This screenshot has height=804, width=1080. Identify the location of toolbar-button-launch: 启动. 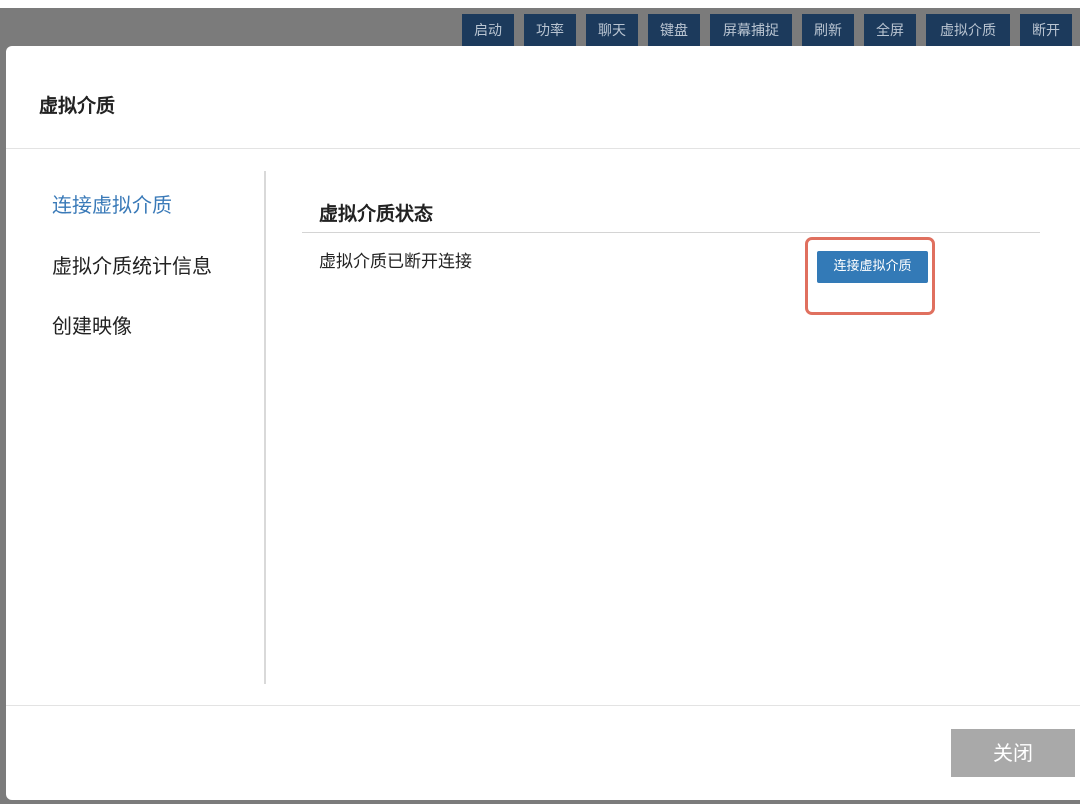
(488, 31).